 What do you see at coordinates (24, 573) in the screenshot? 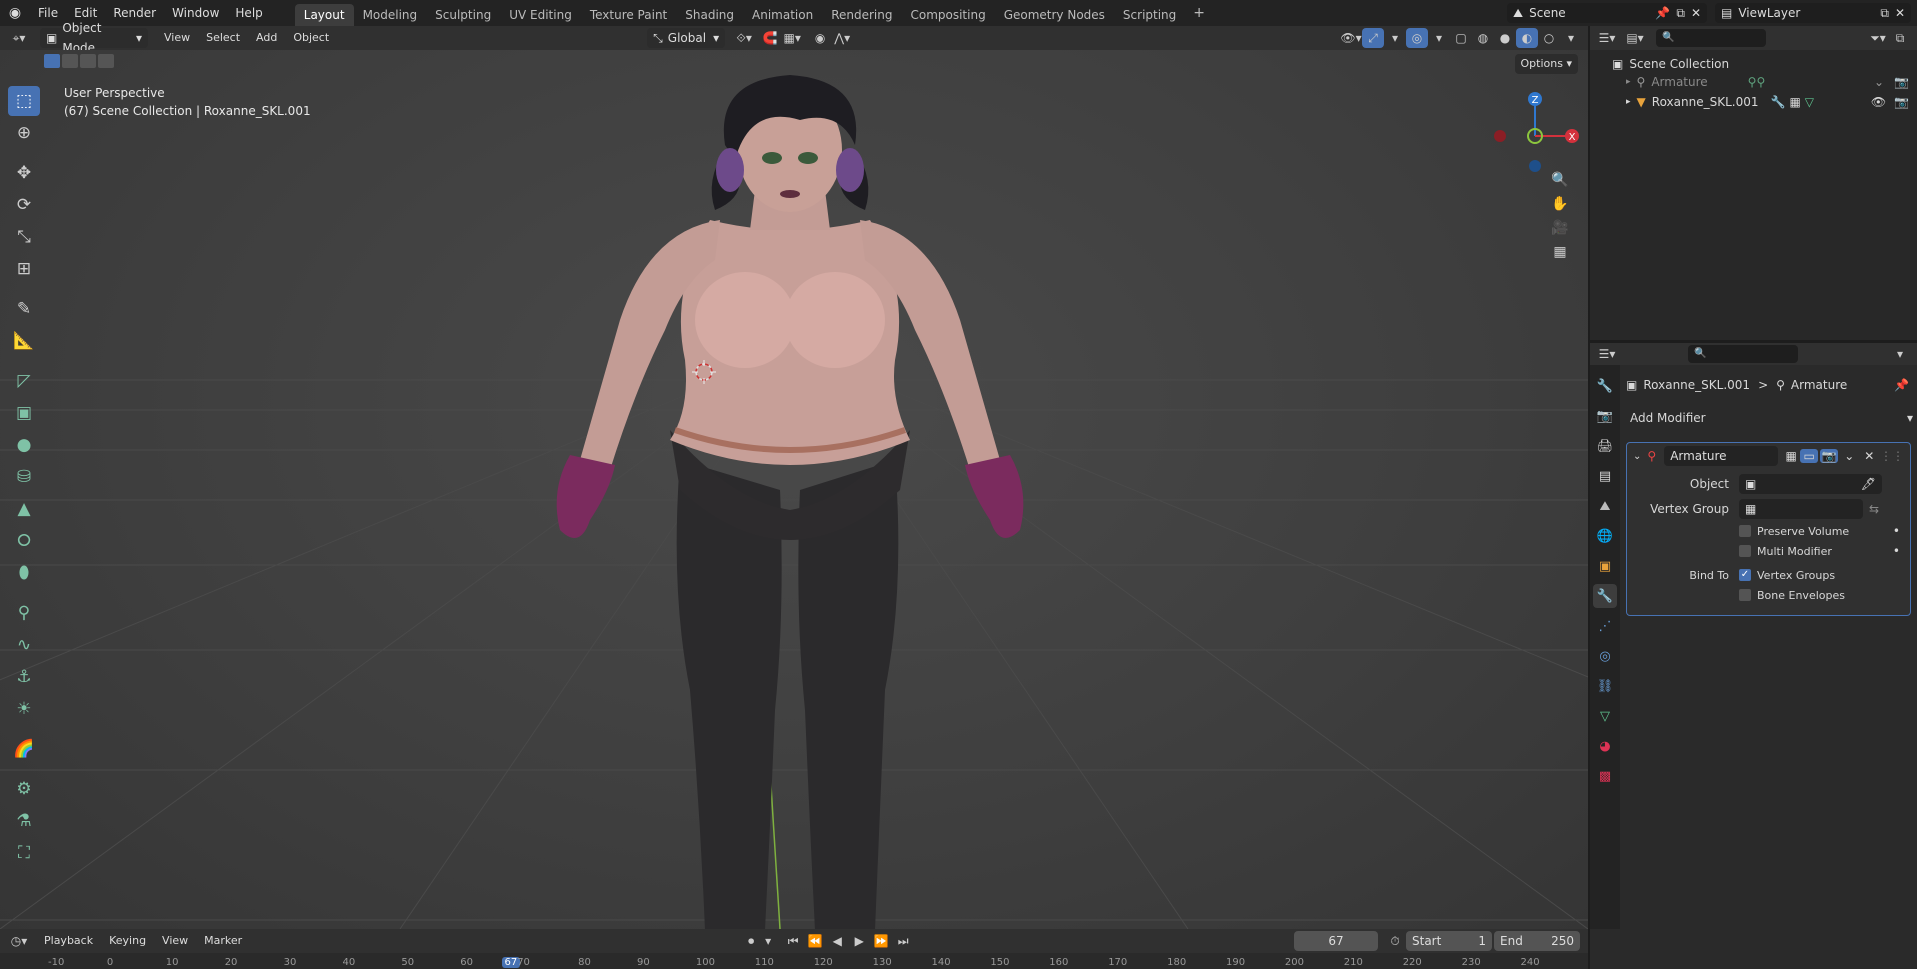
I see `add-capsule-icon: ⬮` at bounding box center [24, 573].